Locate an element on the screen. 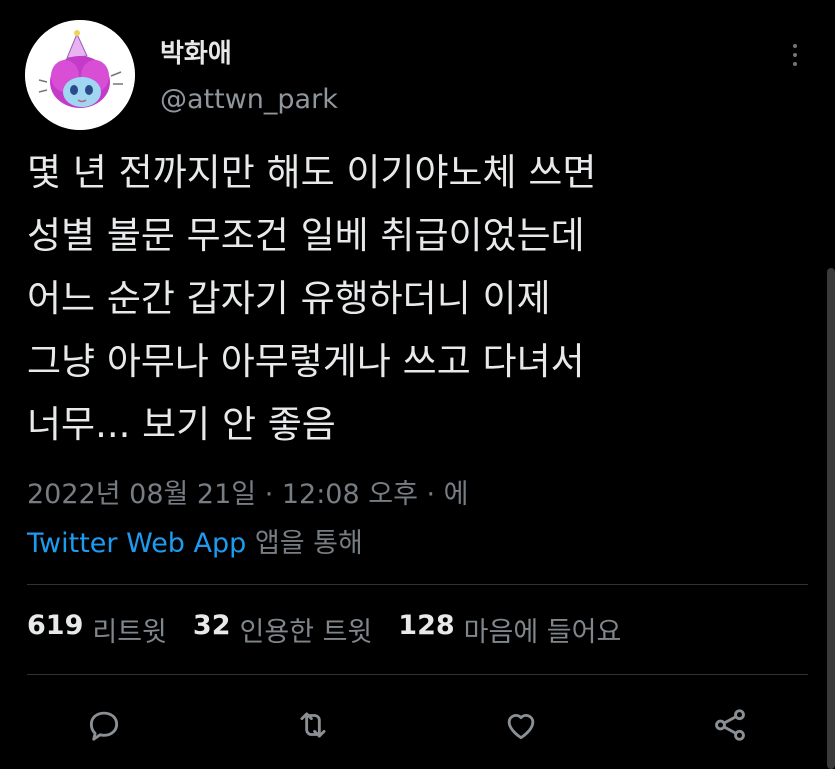  avatar is located at coordinates (80, 75).